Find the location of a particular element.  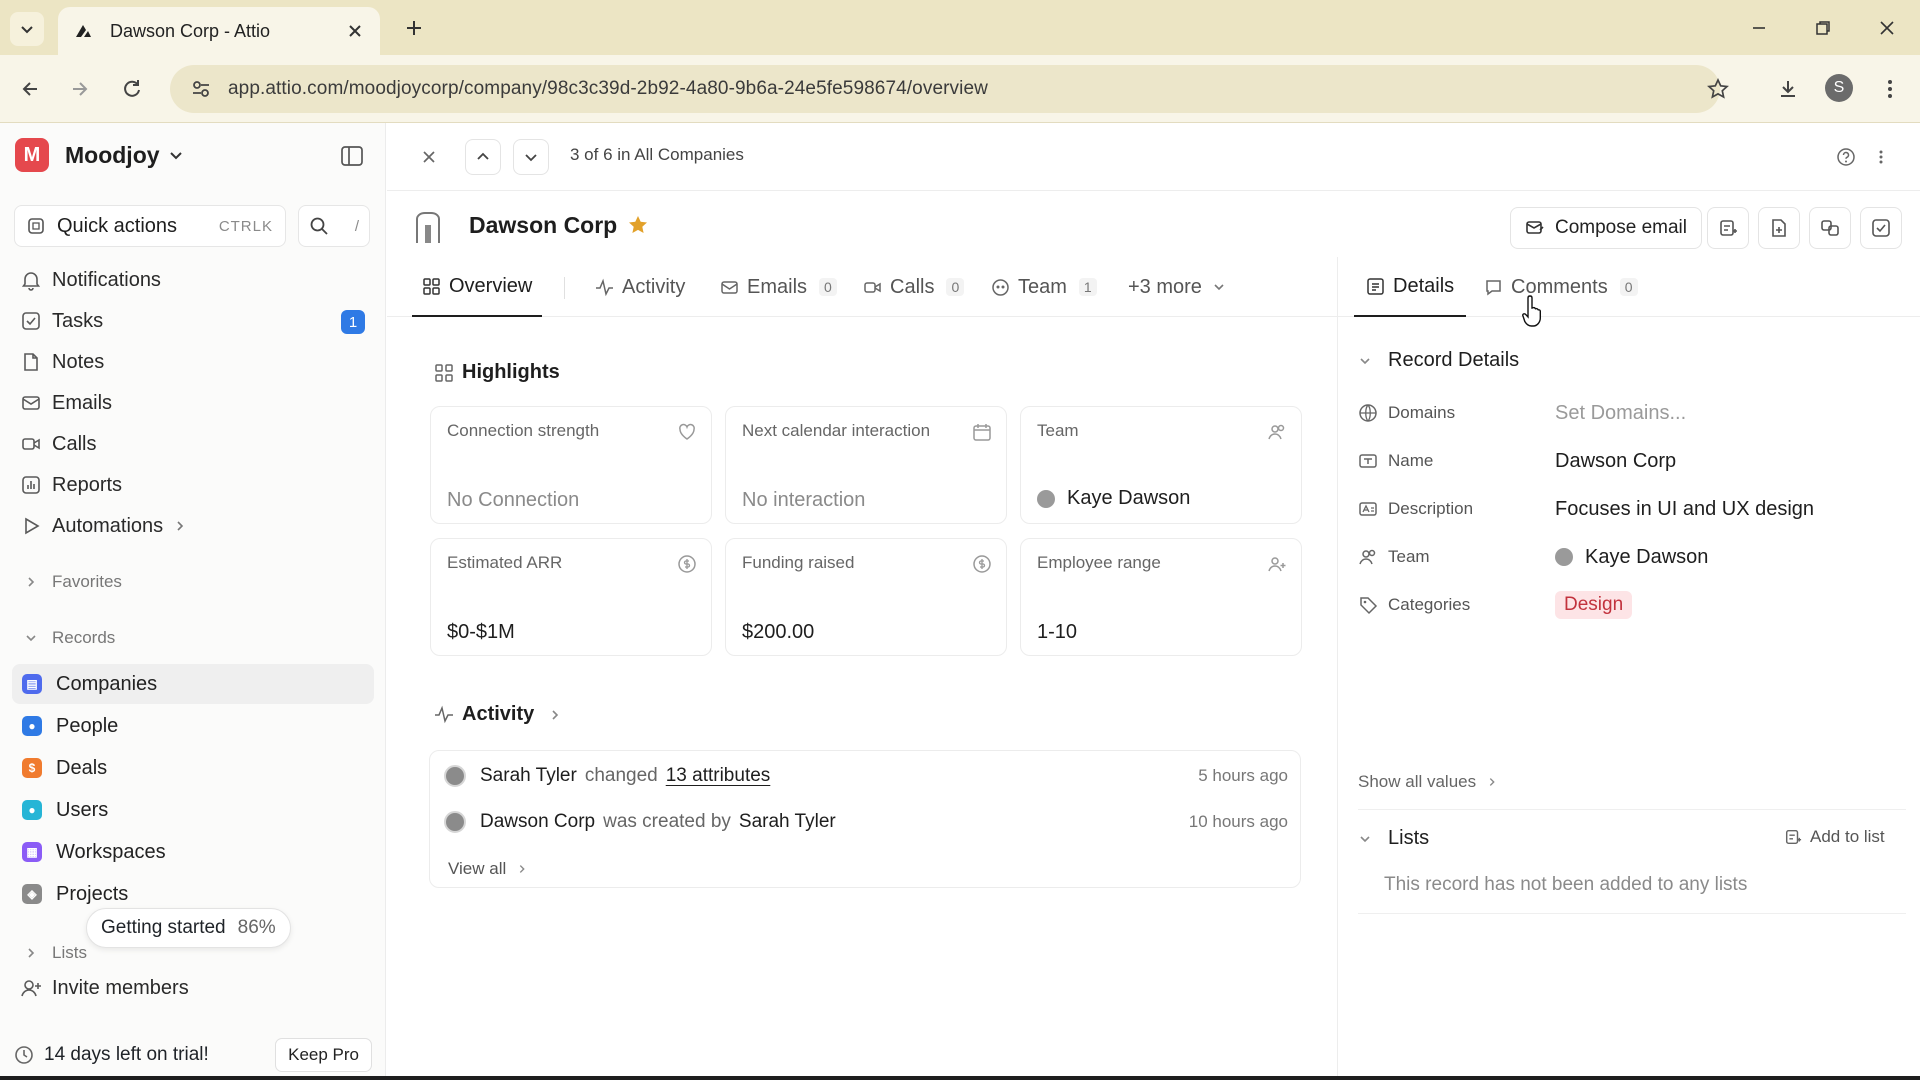

downloads-button is located at coordinates (1788, 89).